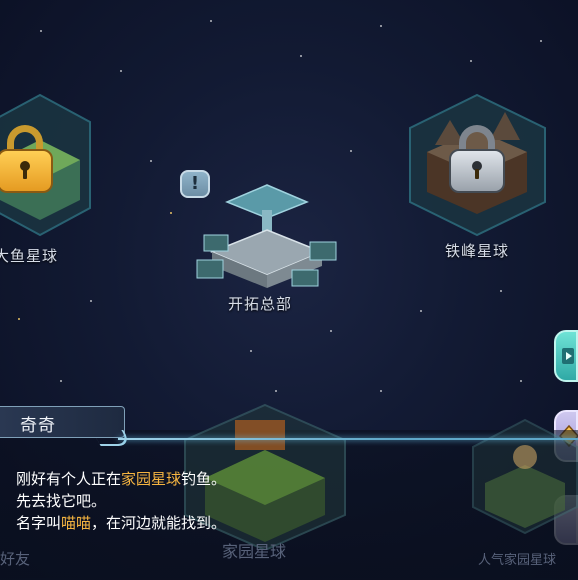 This screenshot has height=580, width=578. Describe the element at coordinates (260, 304) in the screenshot. I see `planet-label-hq: 开拓总部` at that location.